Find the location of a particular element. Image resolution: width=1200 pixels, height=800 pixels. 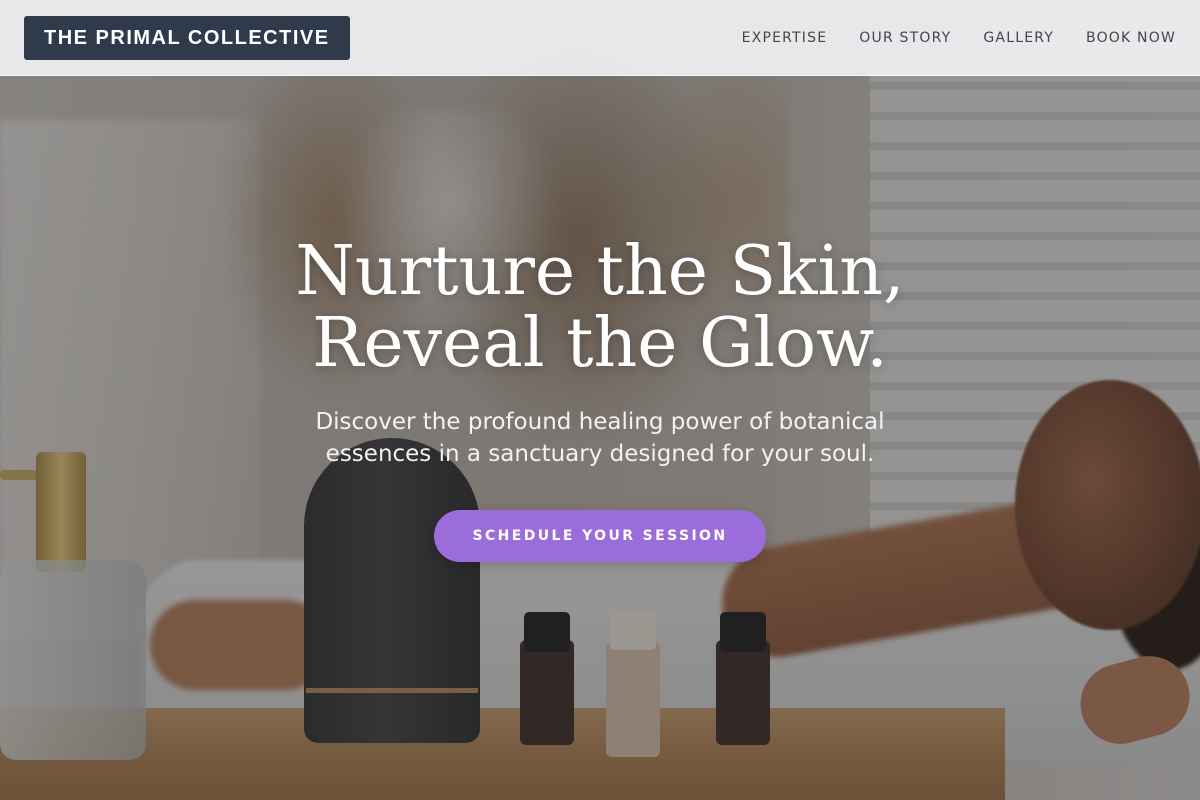

main-nav: EXPERTISE OUR STORY GALLERY BOOK NOW is located at coordinates (959, 38).